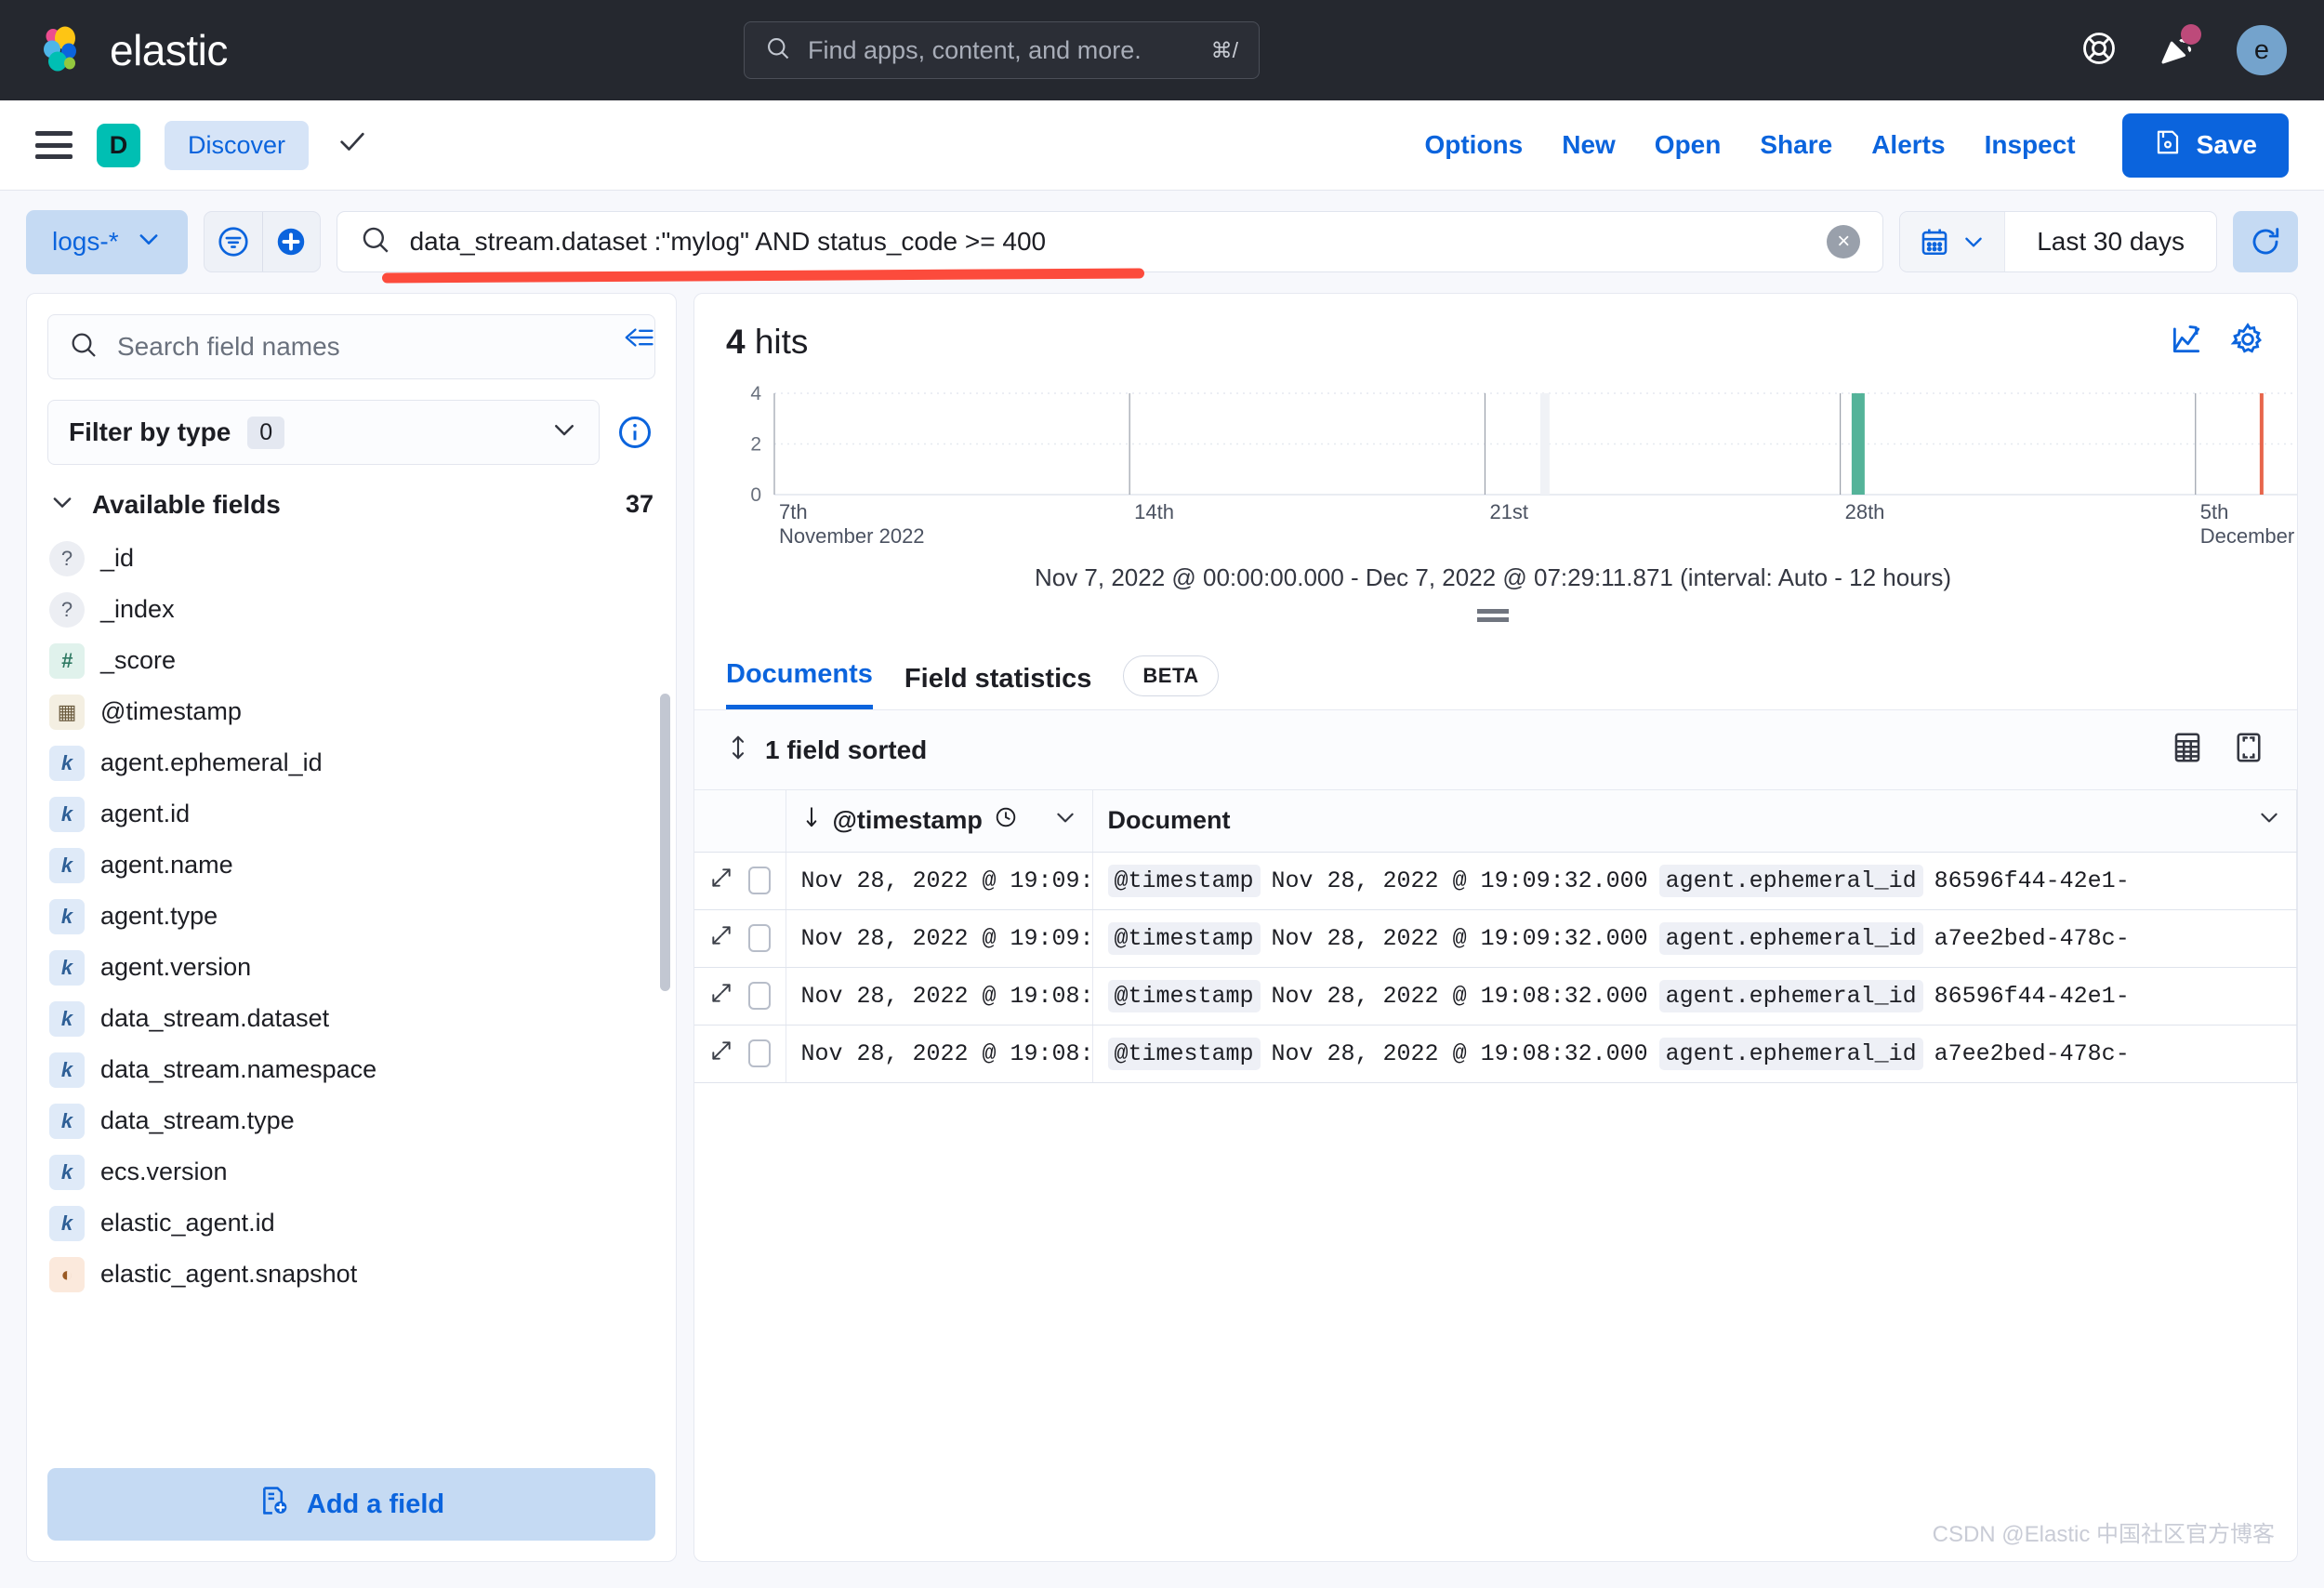 The height and width of the screenshot is (1588, 2324). What do you see at coordinates (138, 660) in the screenshot?
I see `field-name: _score` at bounding box center [138, 660].